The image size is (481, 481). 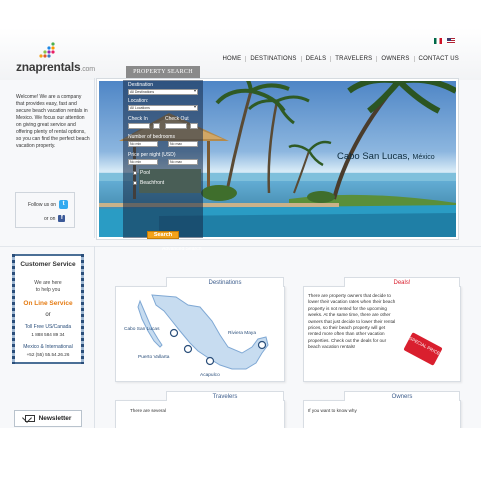 I want to click on checkout-calendar-icon, so click(x=194, y=126).